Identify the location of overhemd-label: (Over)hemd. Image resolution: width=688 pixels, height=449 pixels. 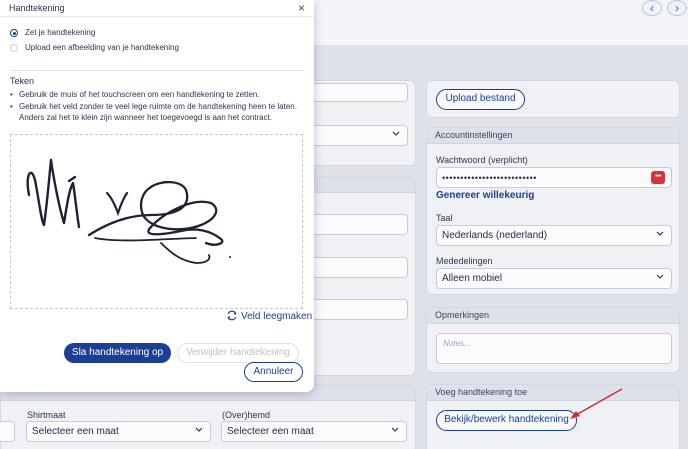
(246, 415).